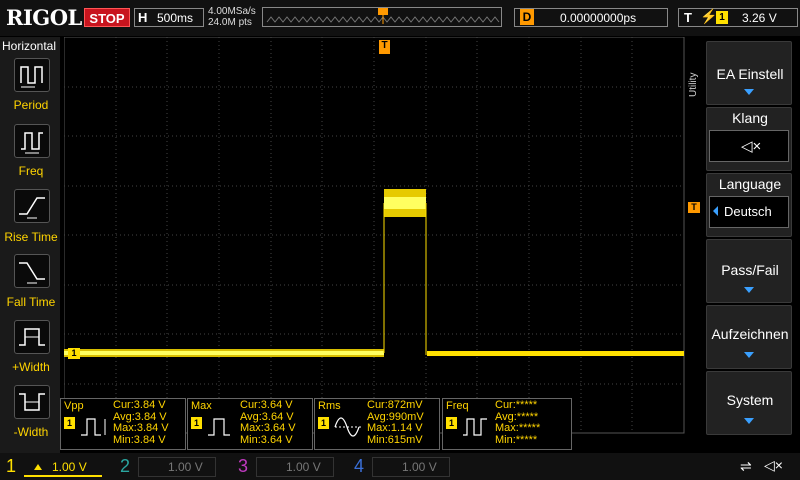 This screenshot has width=800, height=480. What do you see at coordinates (395, 439) in the screenshot?
I see `min-value: Min:615mV` at bounding box center [395, 439].